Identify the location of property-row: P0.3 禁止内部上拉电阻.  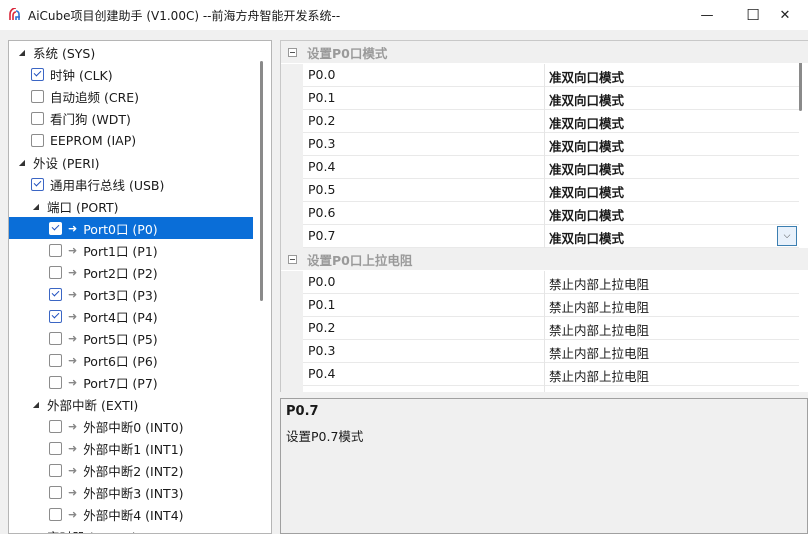
(551, 351).